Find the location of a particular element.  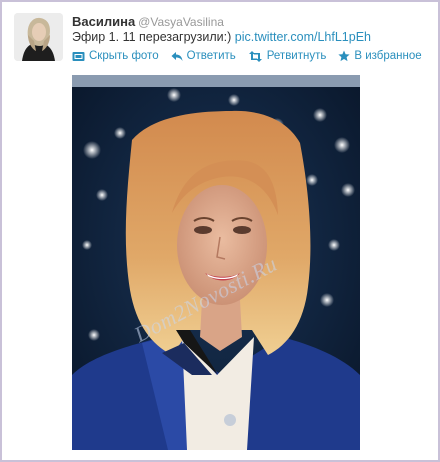

tweet-header: Василина @VasyaVasilina is located at coordinates (148, 22).